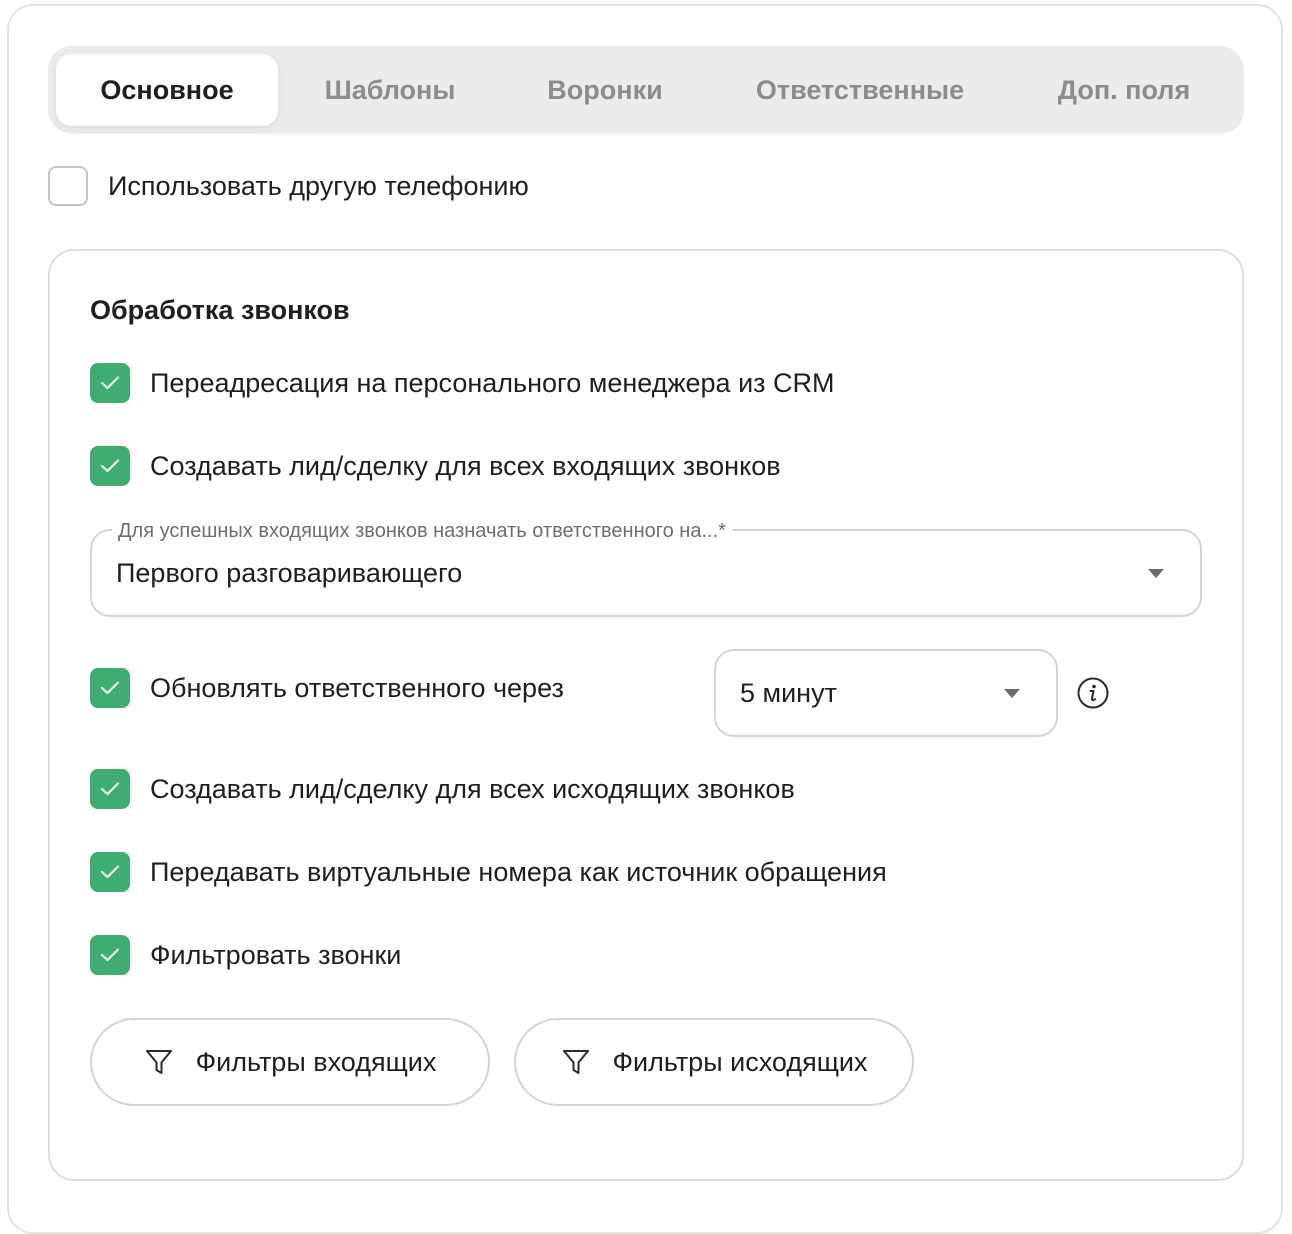  I want to click on section-title: Обработка звонков, so click(220, 310).